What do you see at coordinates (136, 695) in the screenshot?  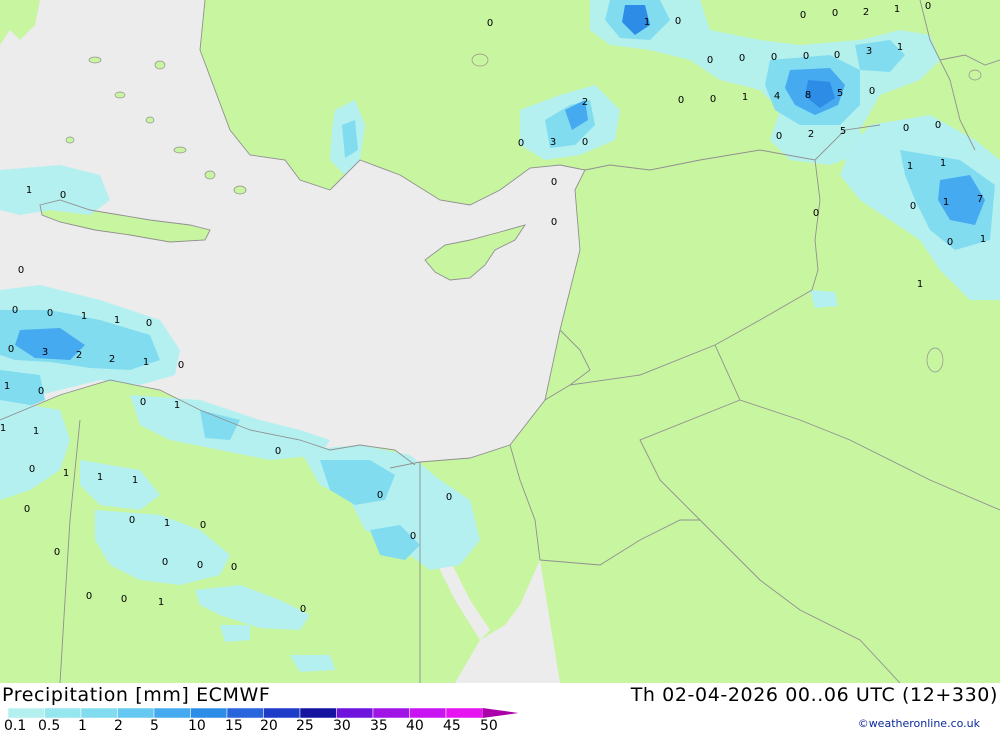 I see `map-title: Precipitation [mm] ECMWF` at bounding box center [136, 695].